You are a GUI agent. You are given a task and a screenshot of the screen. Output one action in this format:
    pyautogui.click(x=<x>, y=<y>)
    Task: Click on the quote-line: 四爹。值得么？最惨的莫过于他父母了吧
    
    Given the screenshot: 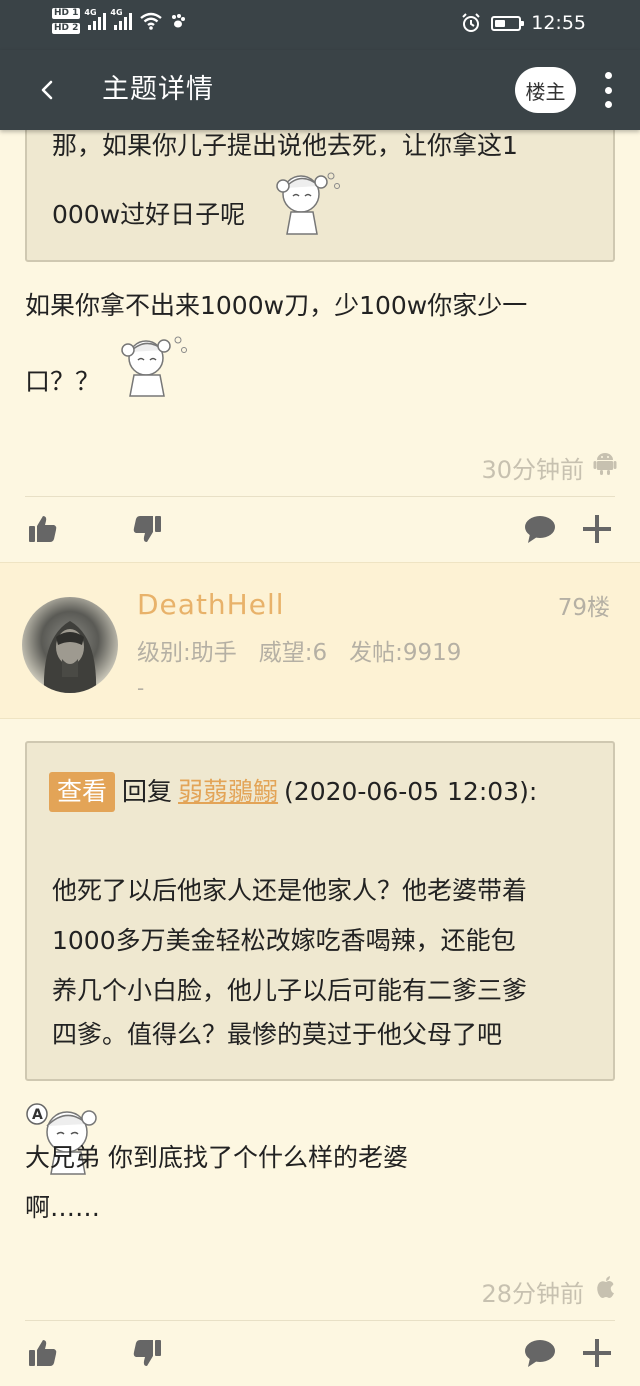 What is the action you would take?
    pyautogui.click(x=277, y=1034)
    